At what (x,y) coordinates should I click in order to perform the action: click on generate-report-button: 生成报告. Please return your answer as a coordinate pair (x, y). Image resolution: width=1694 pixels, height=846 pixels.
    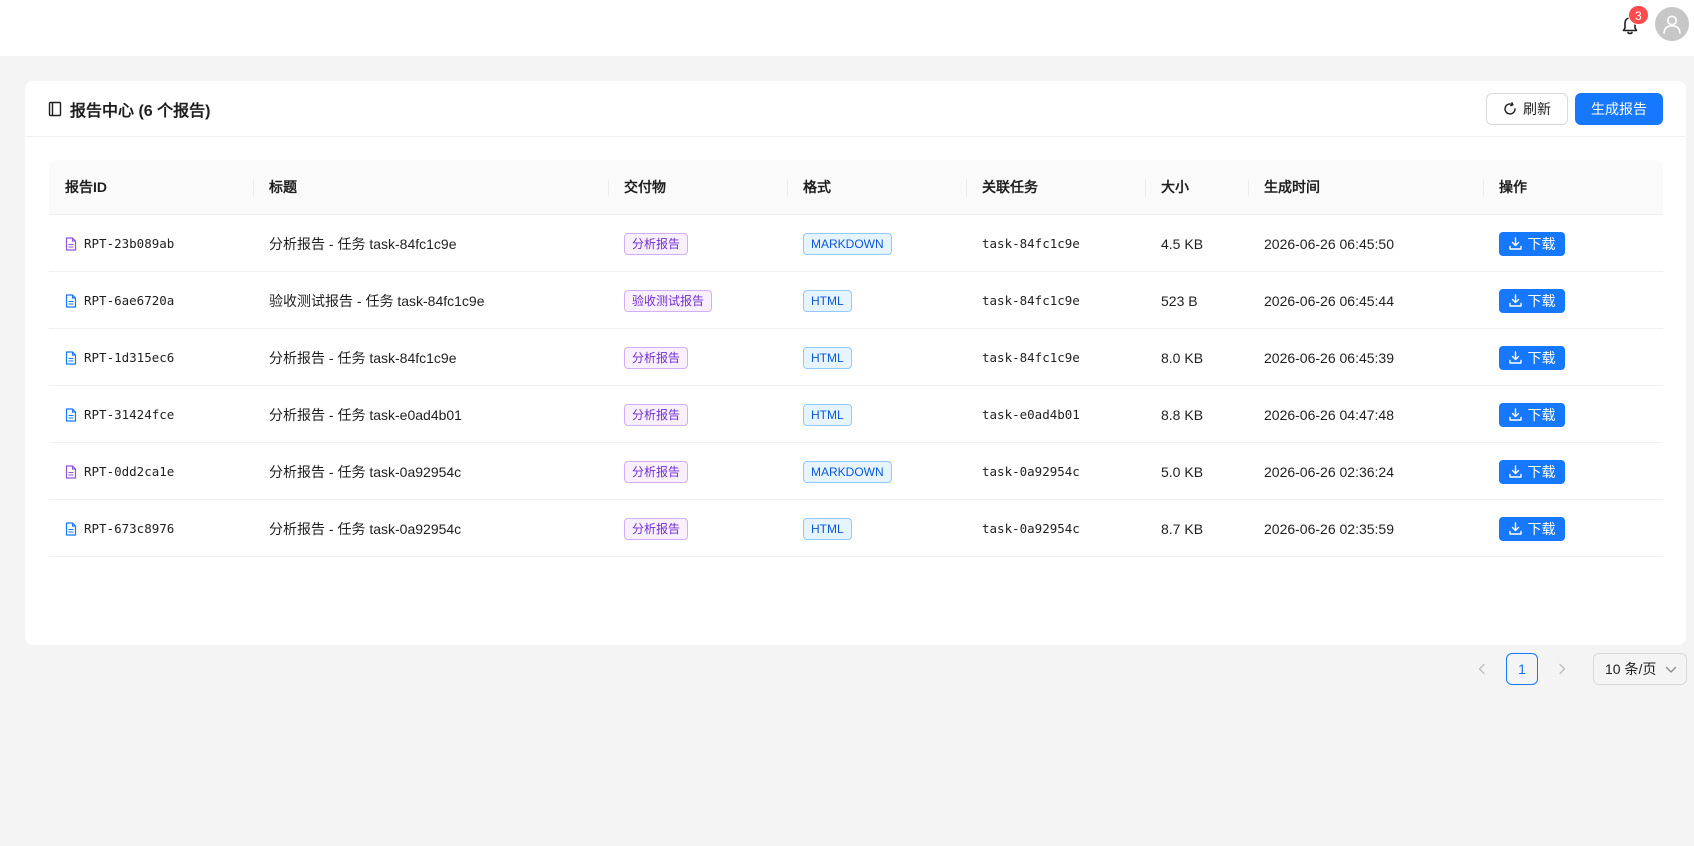
    Looking at the image, I should click on (1619, 109).